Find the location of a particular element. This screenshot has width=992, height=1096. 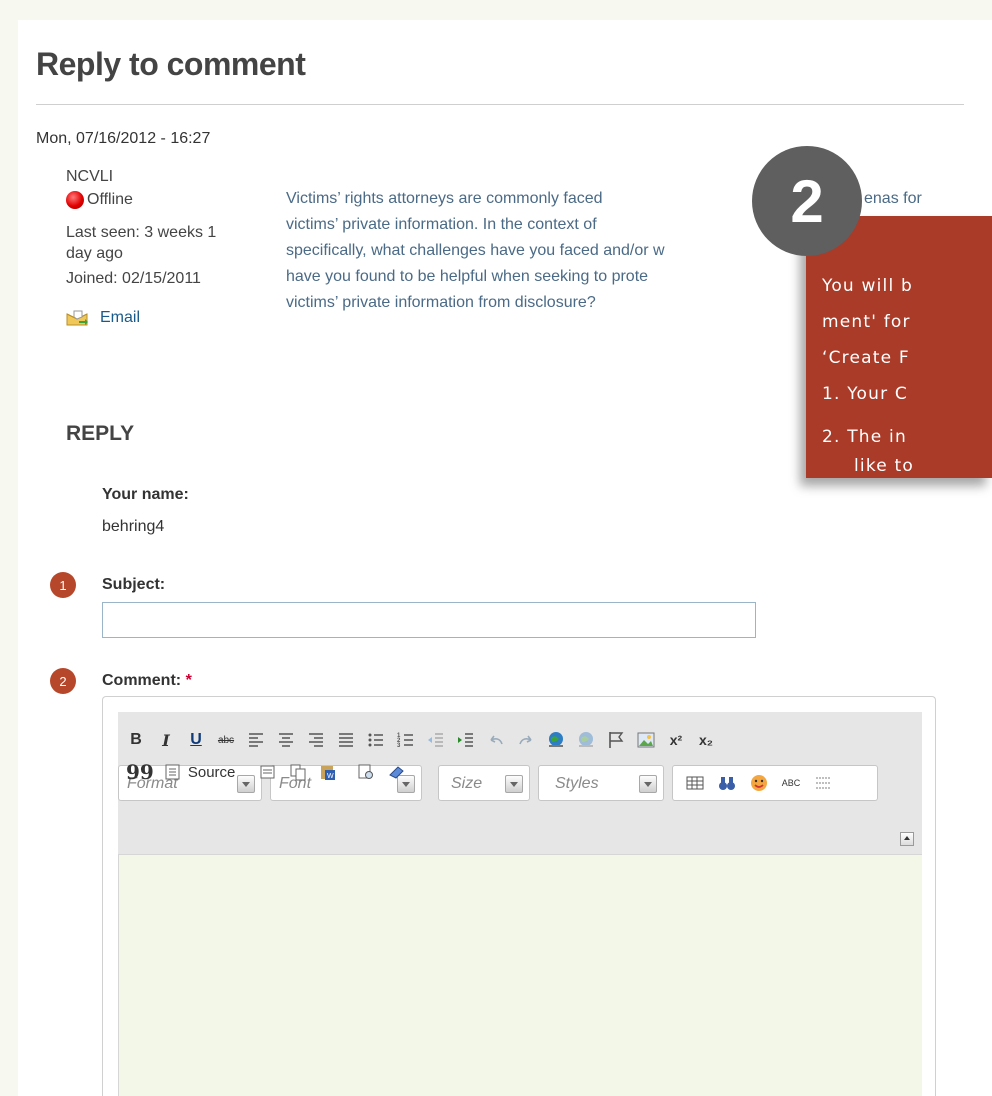

find-preview-icon is located at coordinates (366, 772).